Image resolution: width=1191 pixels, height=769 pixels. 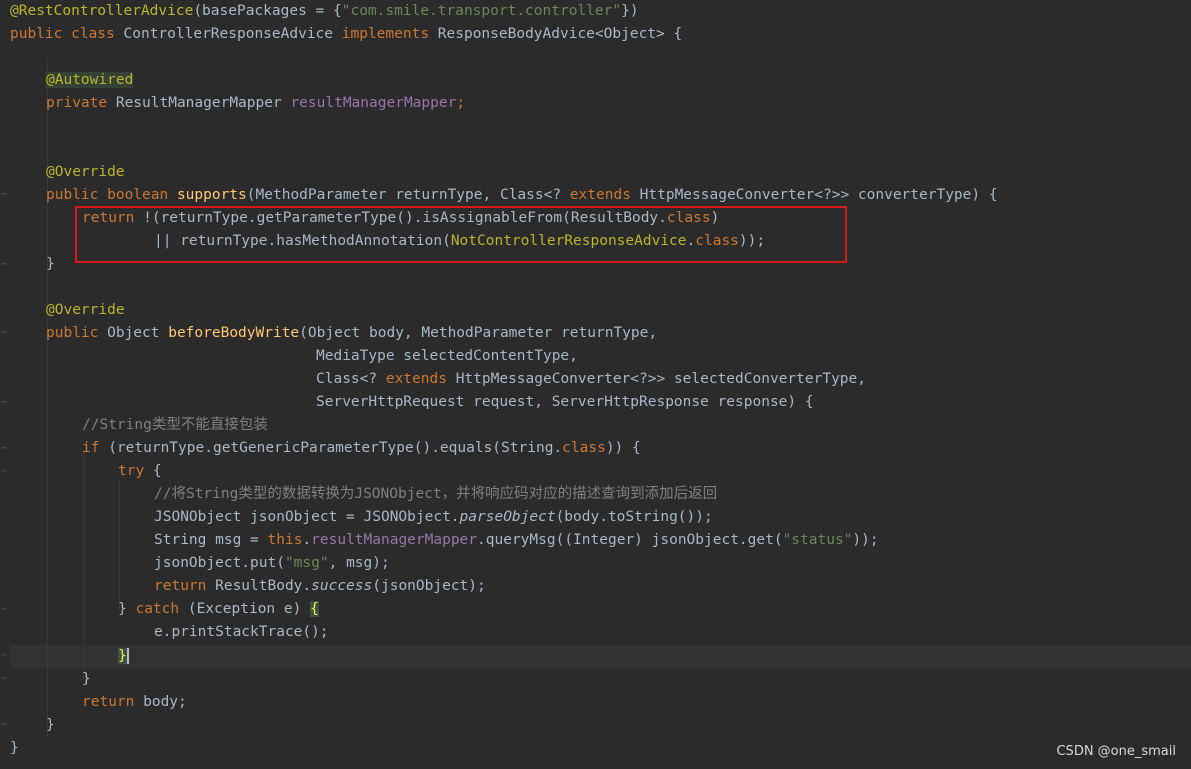 What do you see at coordinates (111, 195) in the screenshot?
I see `keyword: public boolean` at bounding box center [111, 195].